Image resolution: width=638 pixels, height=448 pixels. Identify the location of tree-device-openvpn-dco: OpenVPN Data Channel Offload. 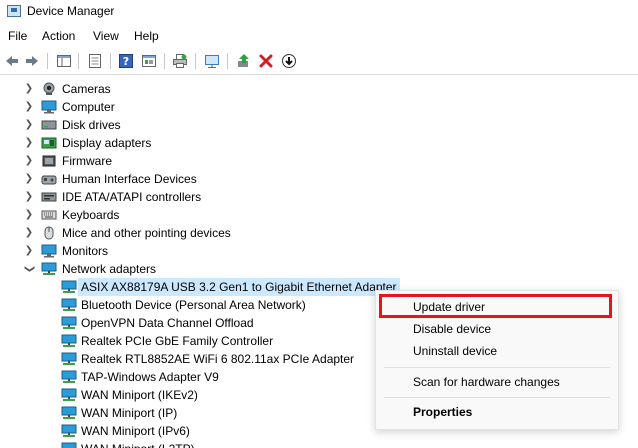
(200, 323).